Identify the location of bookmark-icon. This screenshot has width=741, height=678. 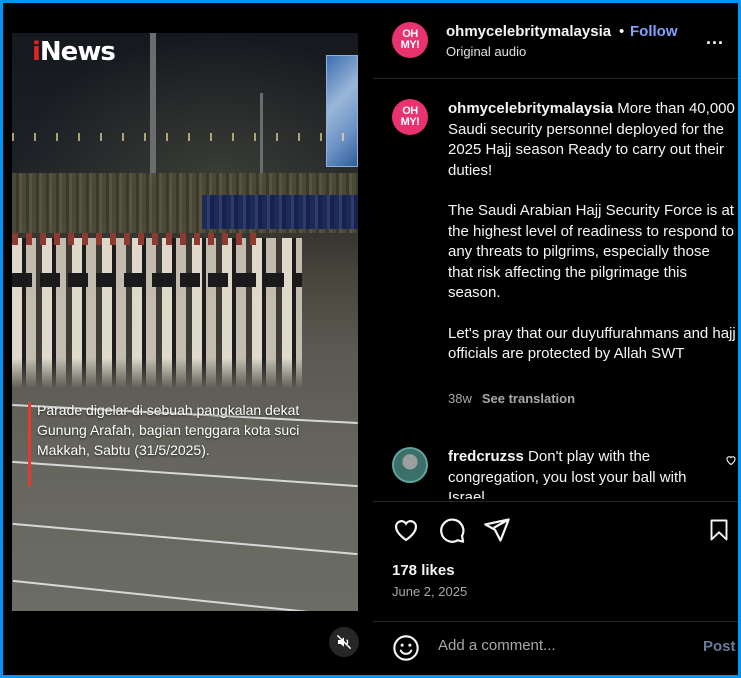
(719, 530).